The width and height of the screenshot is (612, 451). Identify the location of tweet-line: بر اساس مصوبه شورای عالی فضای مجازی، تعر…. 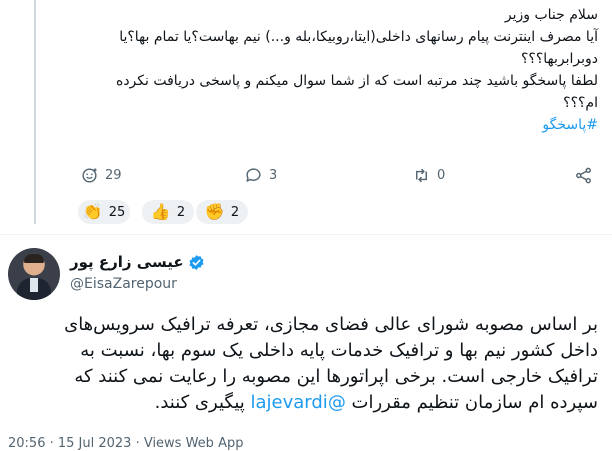
(331, 324).